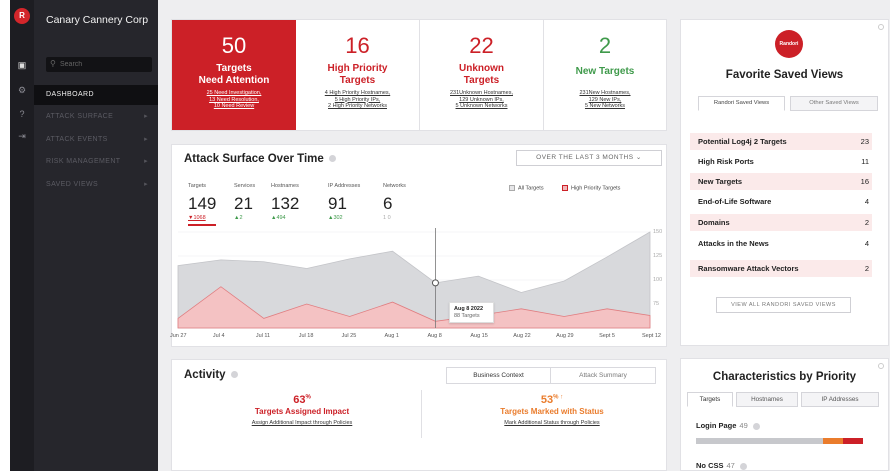 Image resolution: width=890 pixels, height=471 pixels. Describe the element at coordinates (743, 425) in the screenshot. I see `characteristic-count: 49` at that location.